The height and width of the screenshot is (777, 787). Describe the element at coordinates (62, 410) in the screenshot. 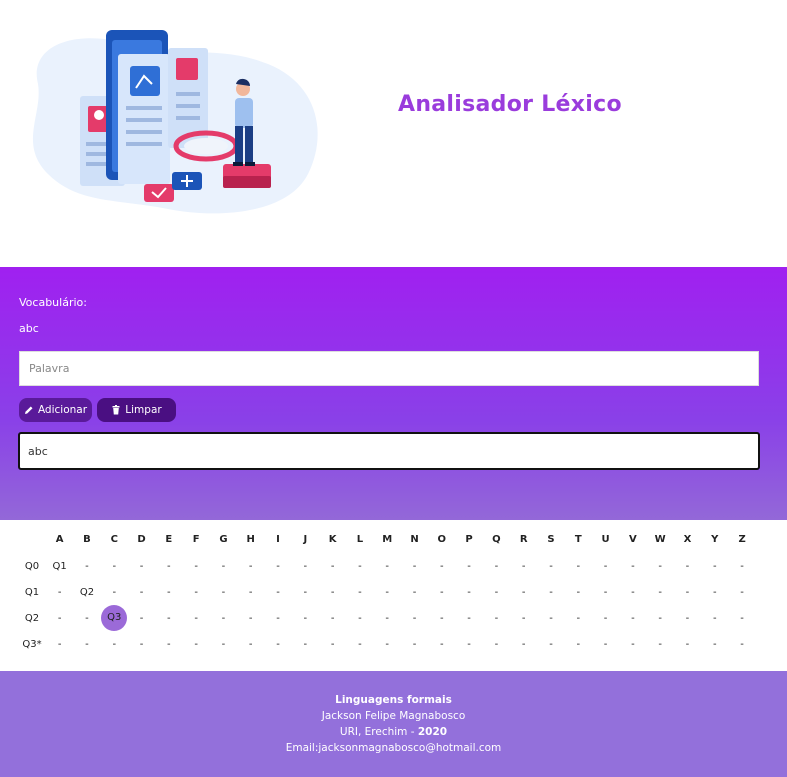

I see `add-button-label: Adicionar` at that location.